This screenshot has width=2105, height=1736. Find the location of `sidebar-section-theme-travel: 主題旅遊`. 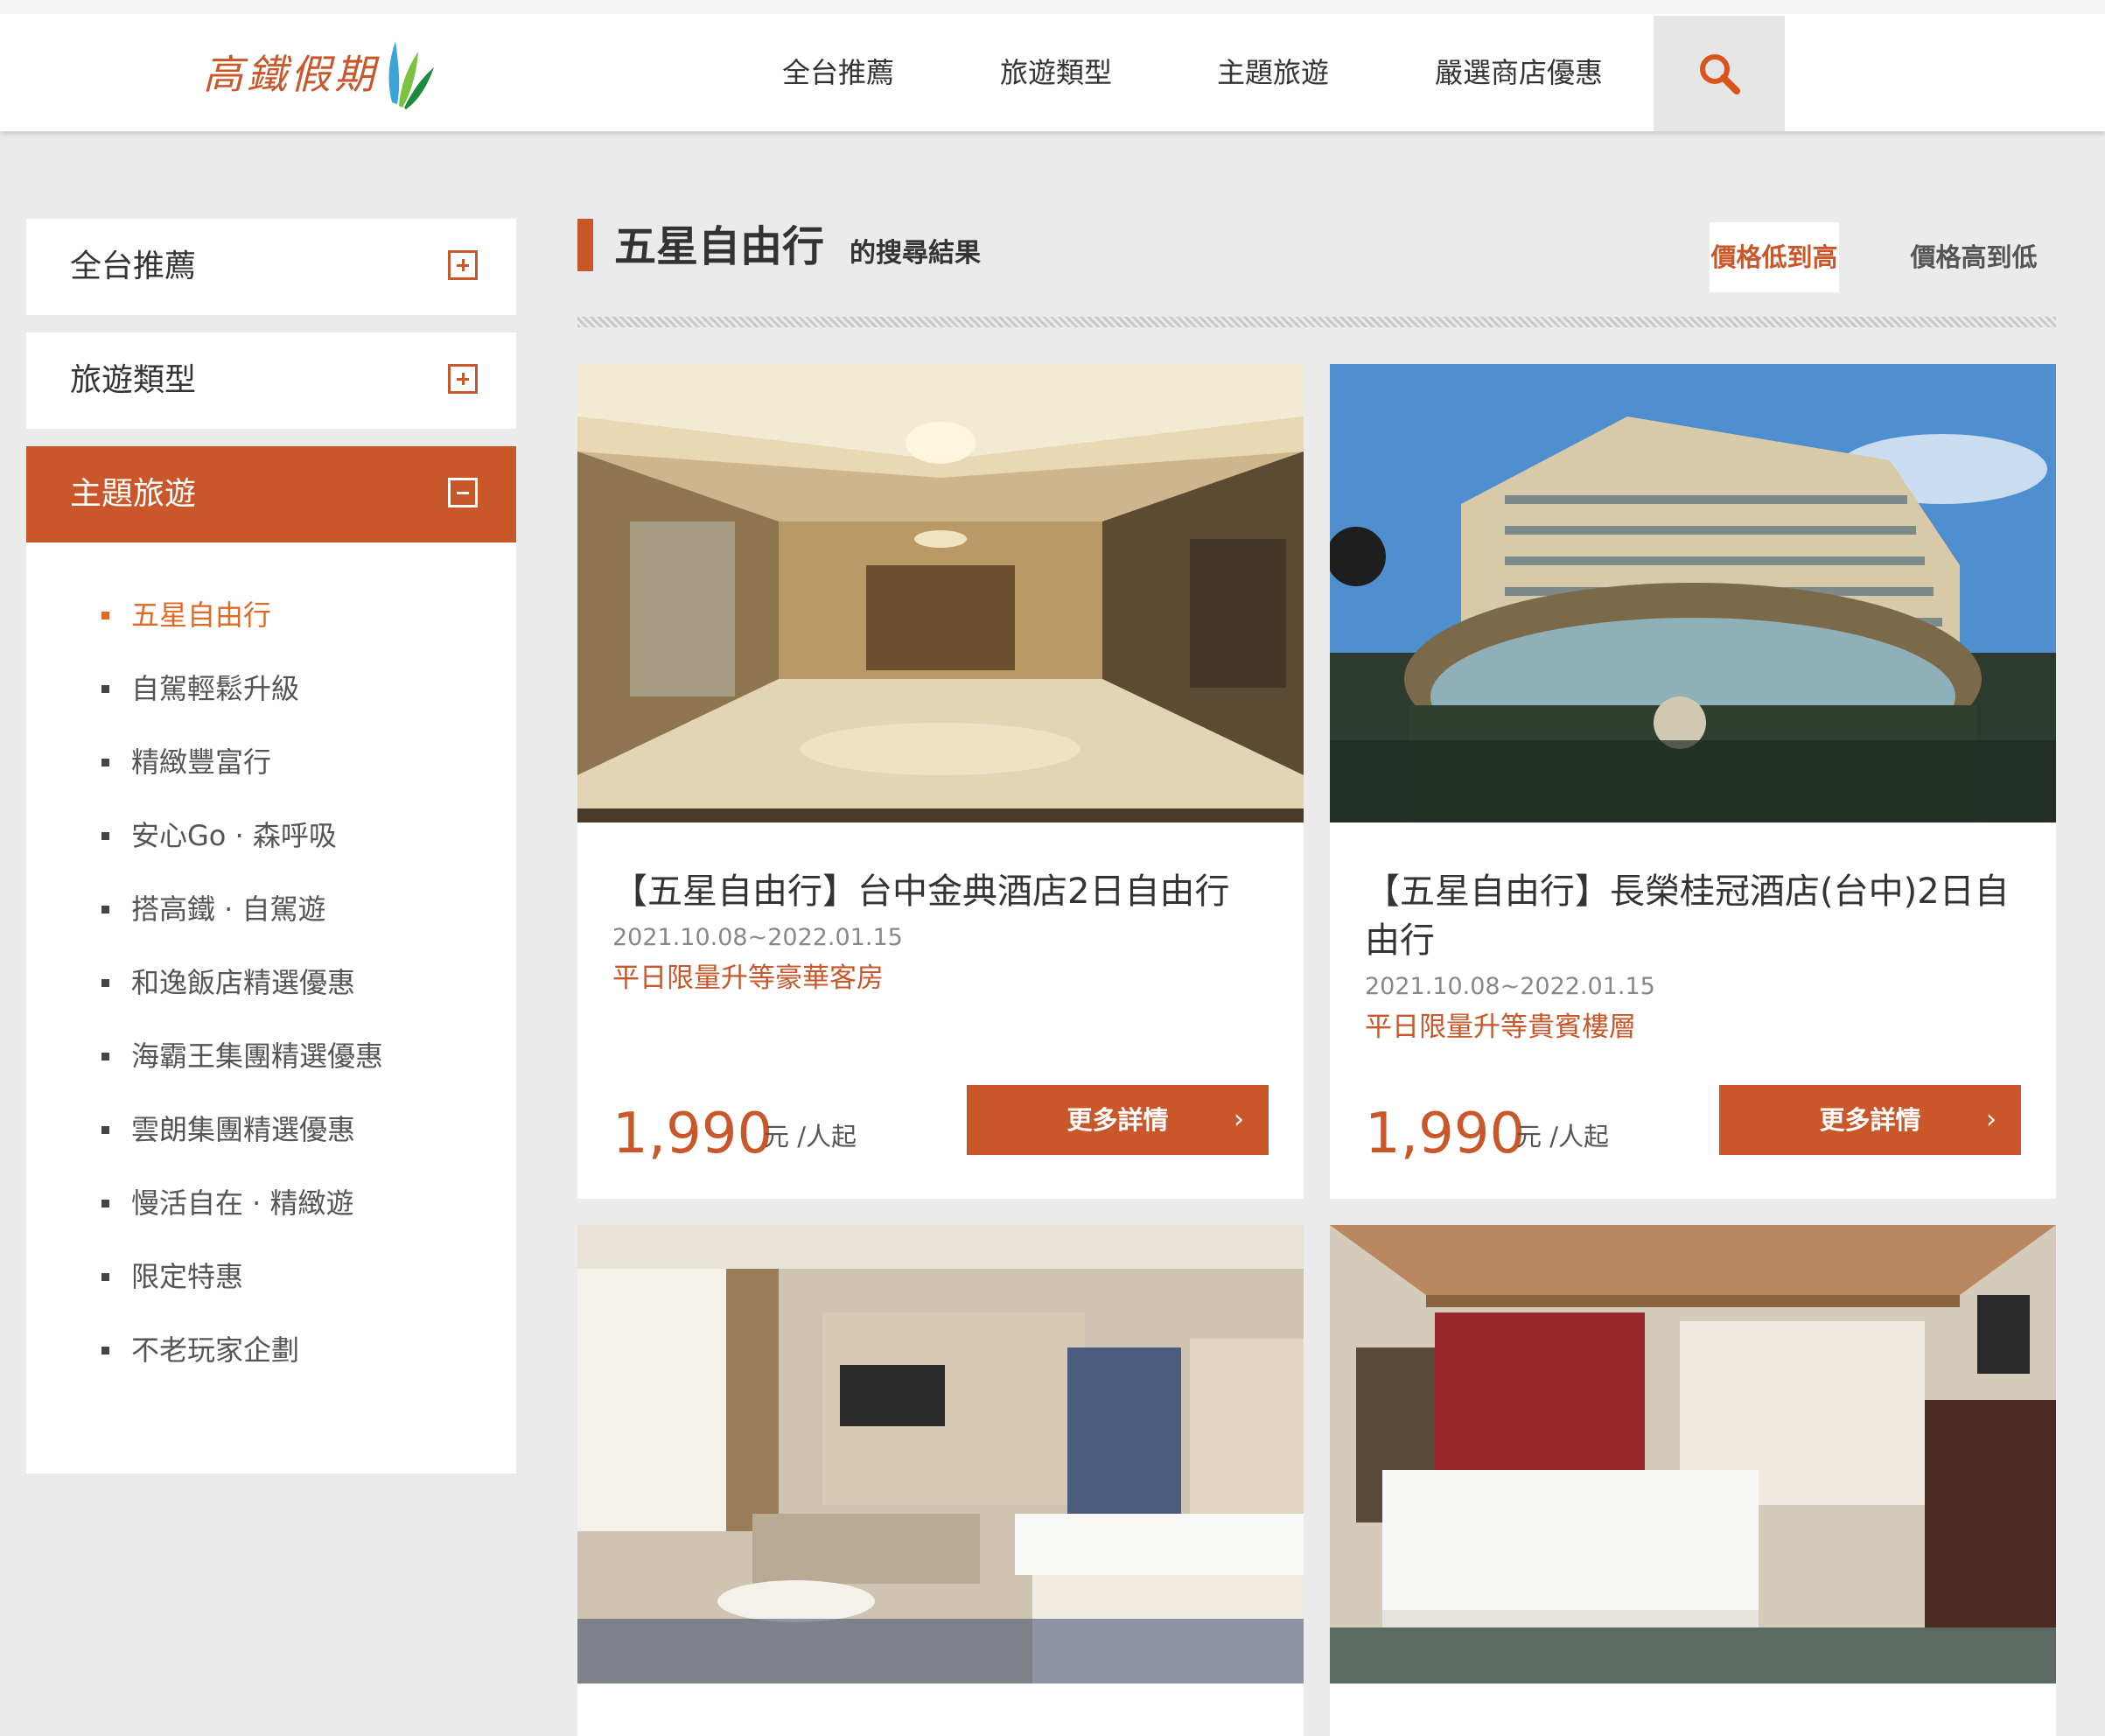

sidebar-section-theme-travel: 主題旅遊 is located at coordinates (271, 494).